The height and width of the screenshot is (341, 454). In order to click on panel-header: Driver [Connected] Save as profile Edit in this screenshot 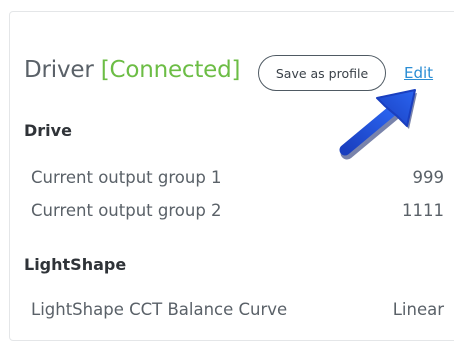, I will do `click(239, 73)`.